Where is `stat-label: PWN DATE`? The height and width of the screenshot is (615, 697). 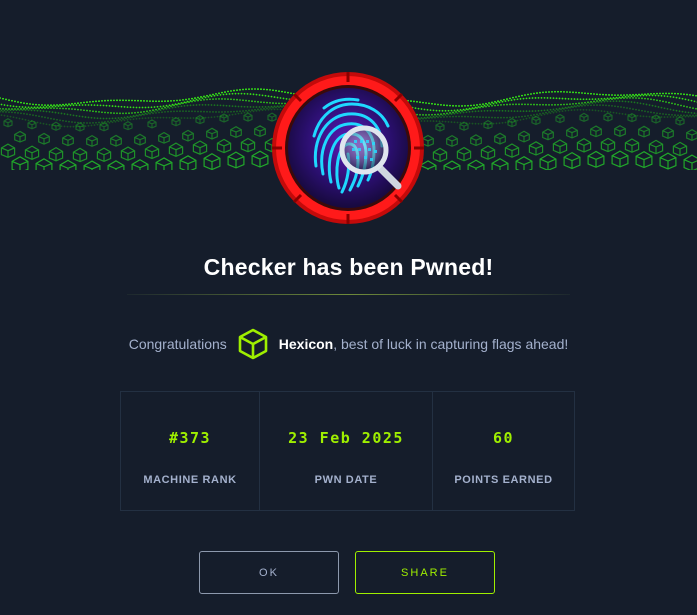
stat-label: PWN DATE is located at coordinates (346, 480).